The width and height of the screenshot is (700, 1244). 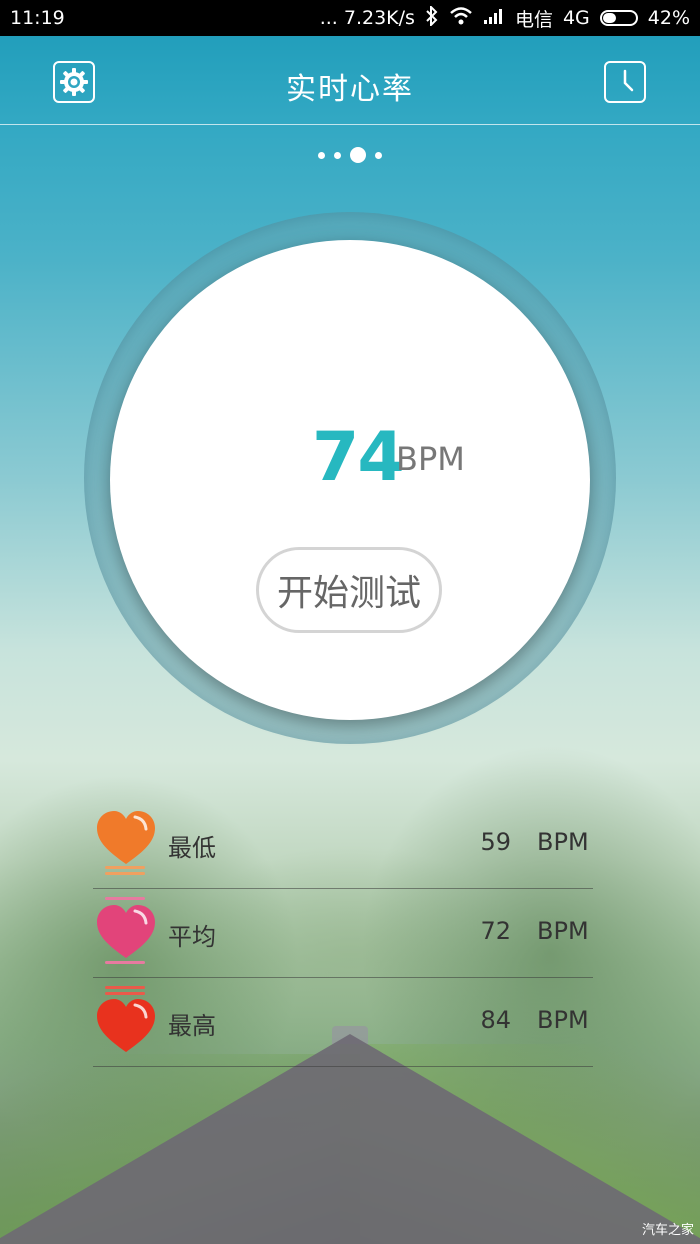 What do you see at coordinates (37, 18) in the screenshot?
I see `status-time: 11:19` at bounding box center [37, 18].